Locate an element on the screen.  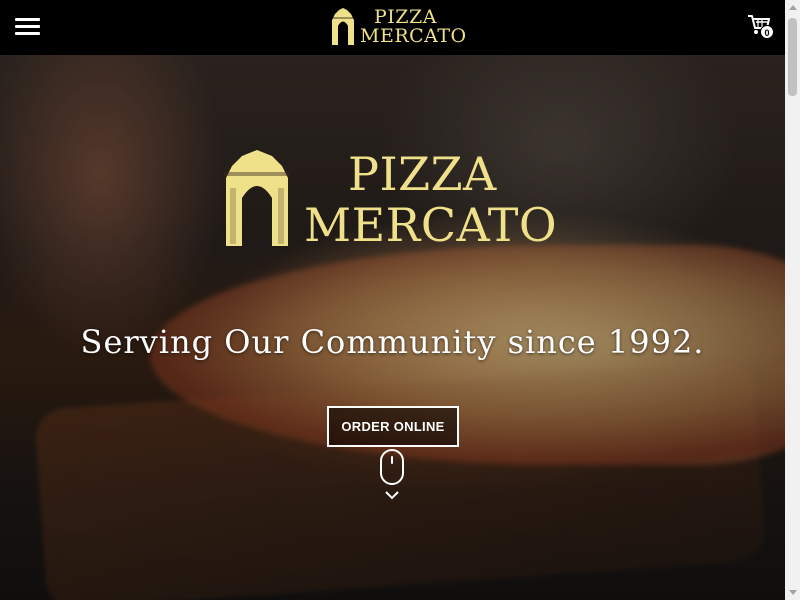
chevron-down-icon is located at coordinates (392, 495).